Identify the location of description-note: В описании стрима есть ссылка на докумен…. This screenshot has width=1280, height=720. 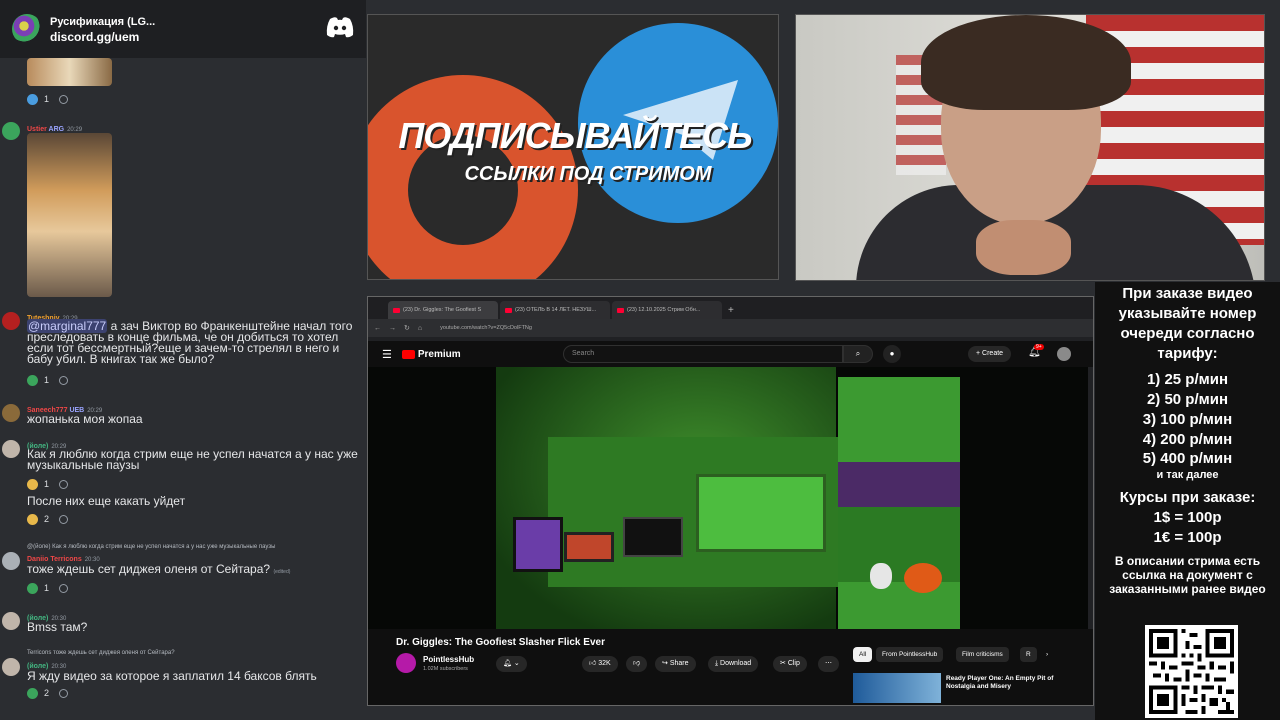
(1187, 575).